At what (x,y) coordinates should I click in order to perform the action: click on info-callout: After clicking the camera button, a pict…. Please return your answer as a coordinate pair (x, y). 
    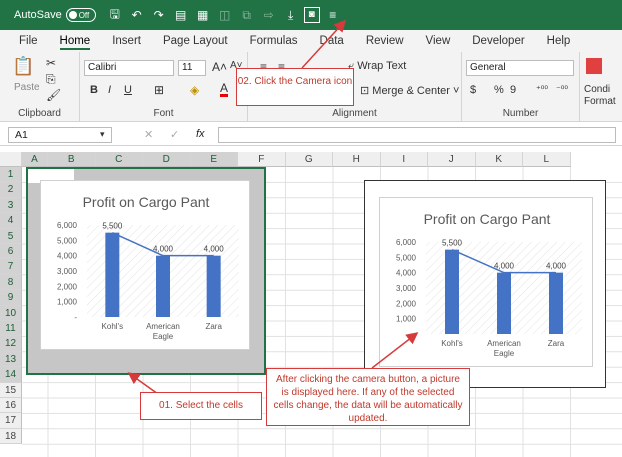
    Looking at the image, I should click on (368, 397).